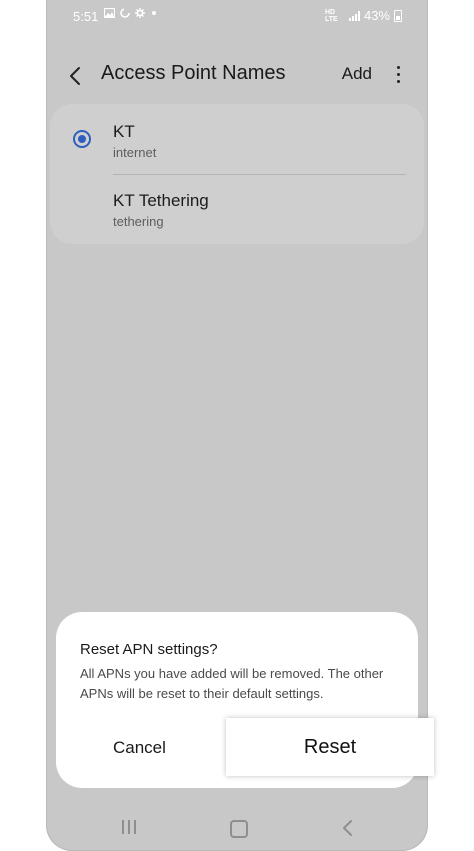 Image resolution: width=474 pixels, height=851 pixels. What do you see at coordinates (124, 131) in the screenshot?
I see `apn-name: KT` at bounding box center [124, 131].